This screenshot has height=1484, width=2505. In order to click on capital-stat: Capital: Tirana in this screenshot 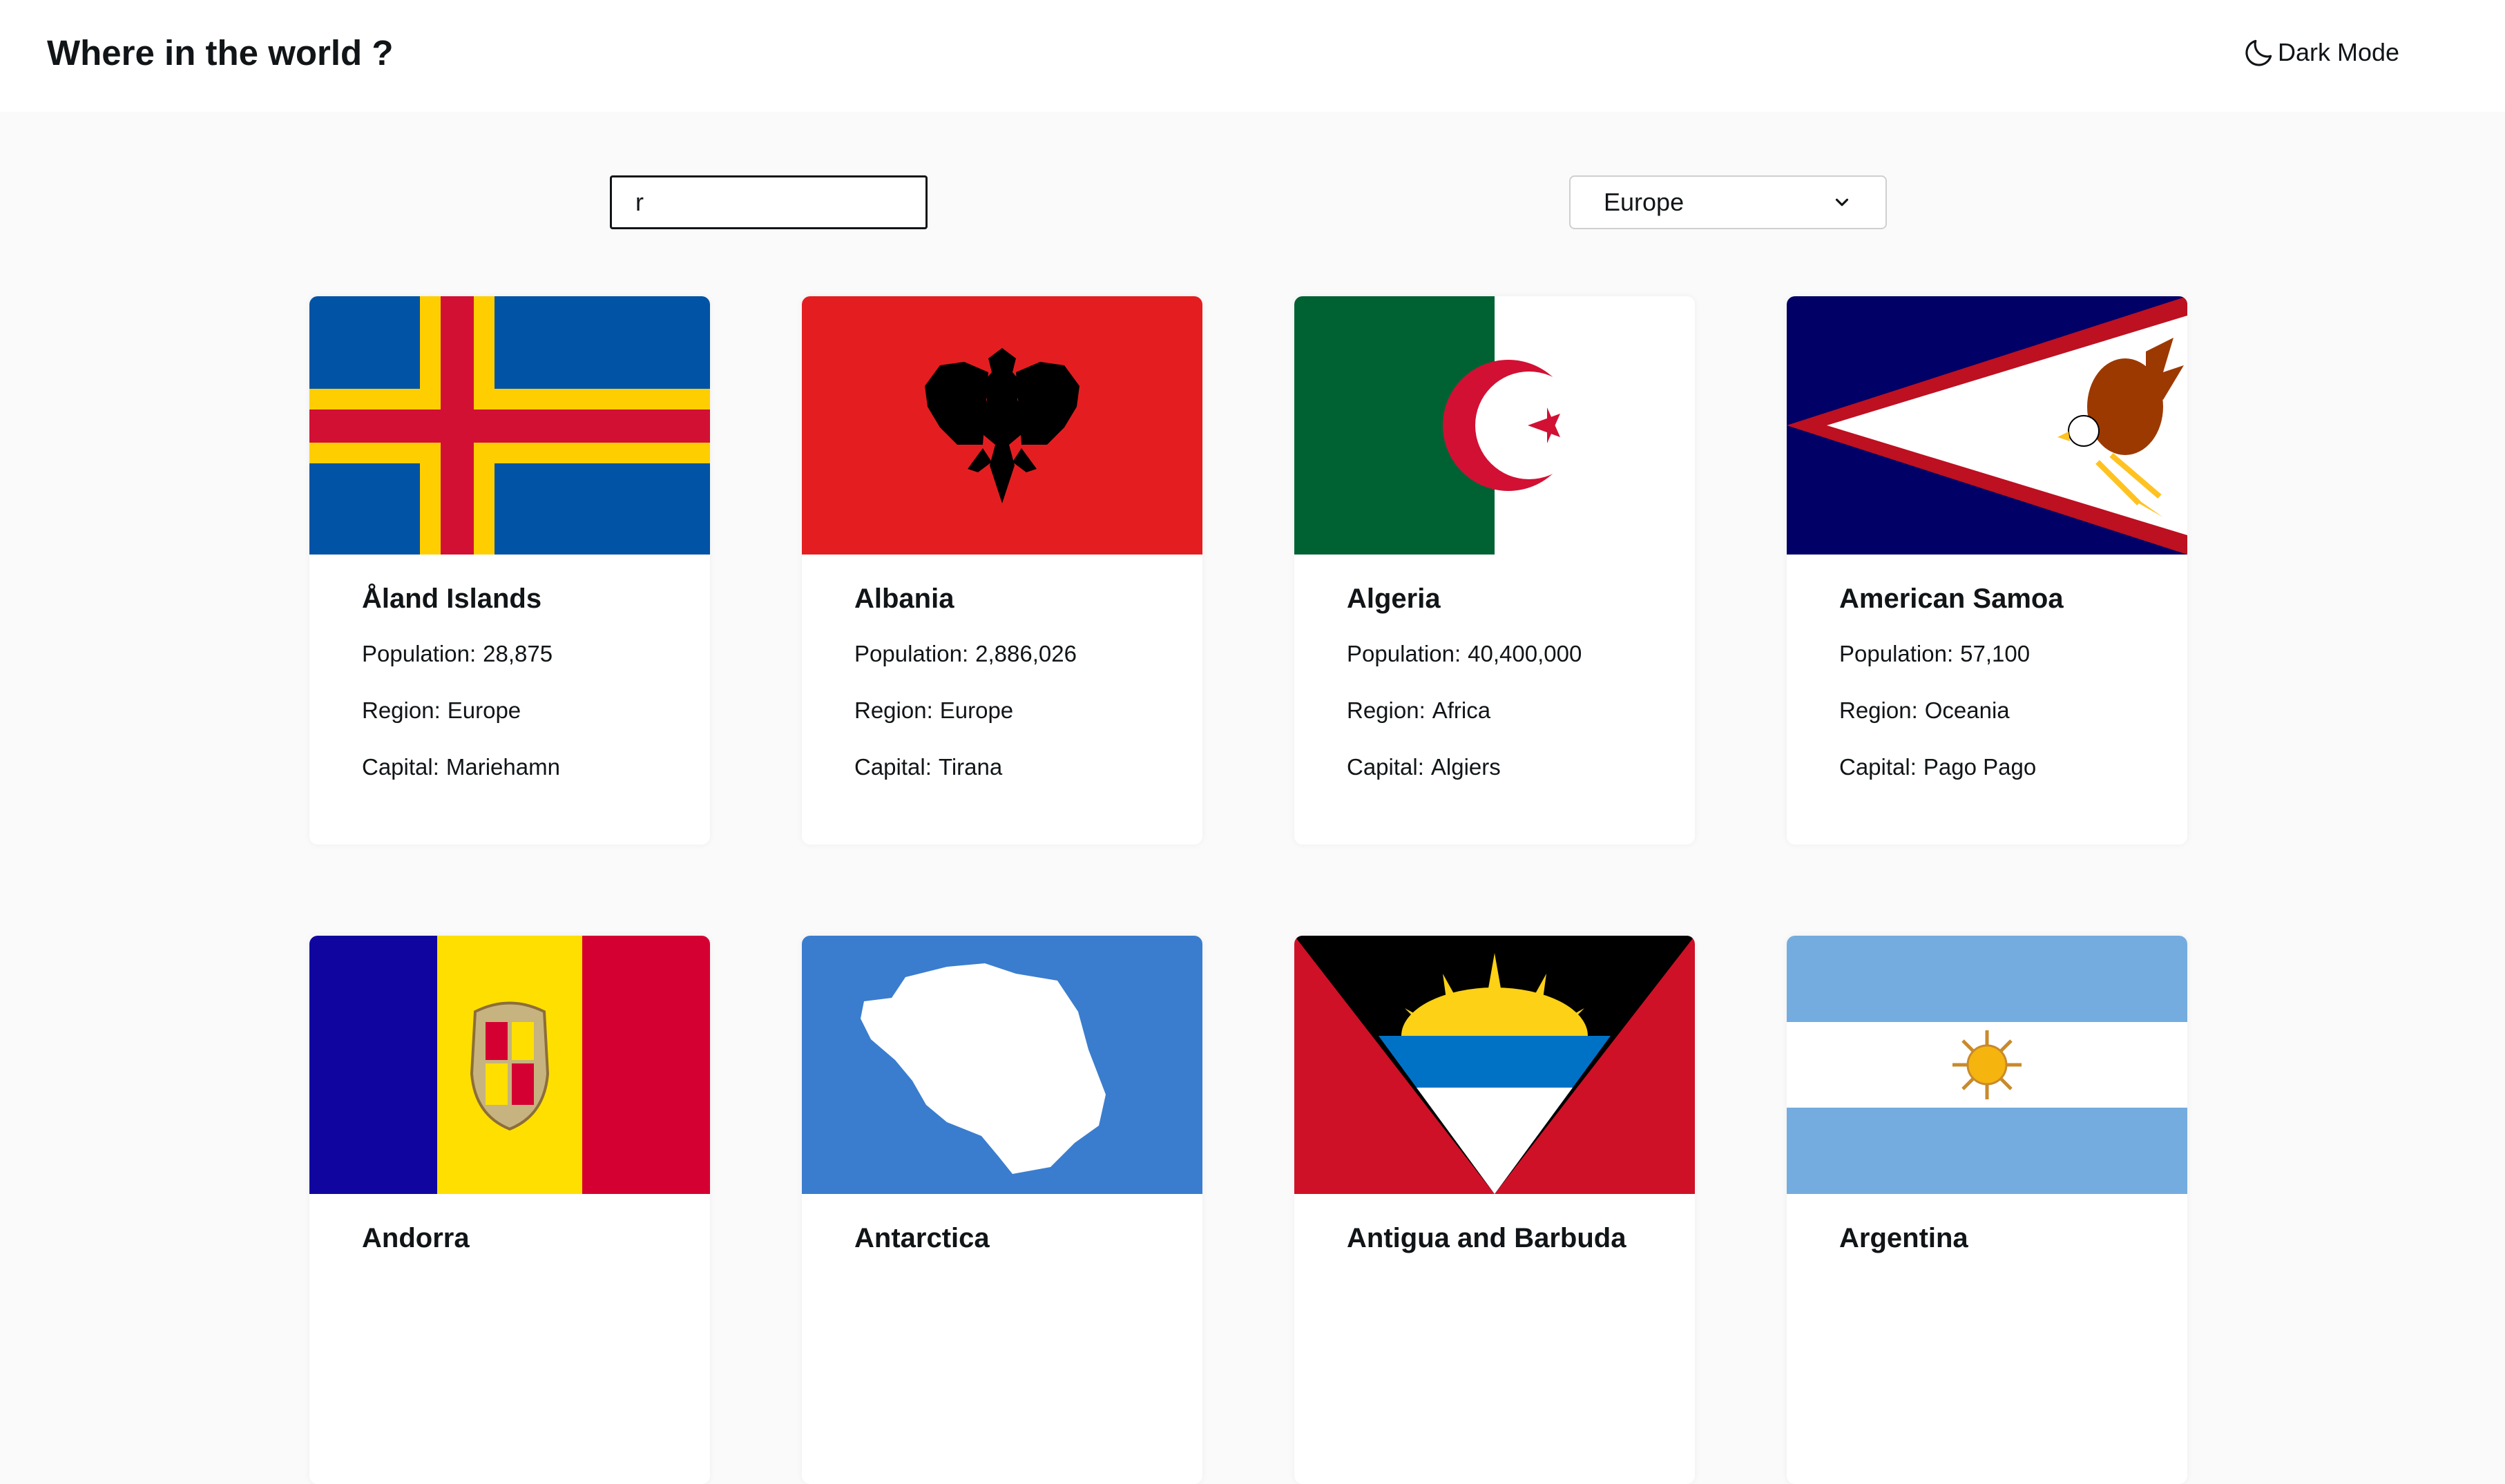, I will do `click(1028, 767)`.